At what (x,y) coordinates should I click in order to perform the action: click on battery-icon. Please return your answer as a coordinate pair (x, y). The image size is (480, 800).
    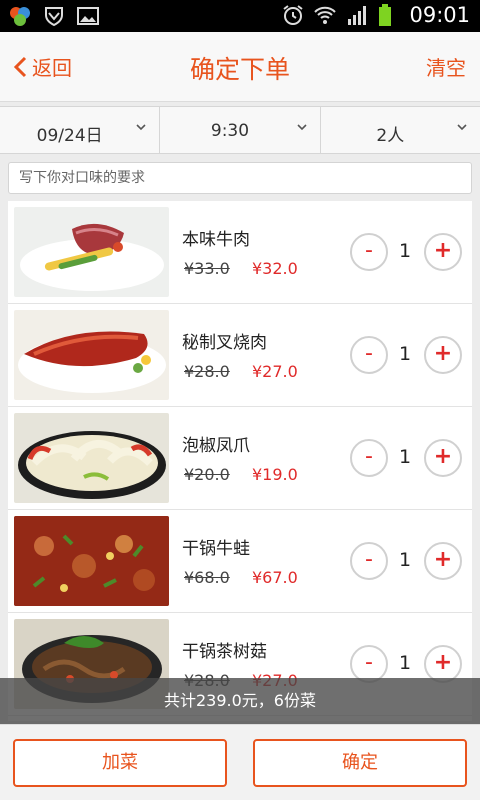
    Looking at the image, I should click on (389, 15).